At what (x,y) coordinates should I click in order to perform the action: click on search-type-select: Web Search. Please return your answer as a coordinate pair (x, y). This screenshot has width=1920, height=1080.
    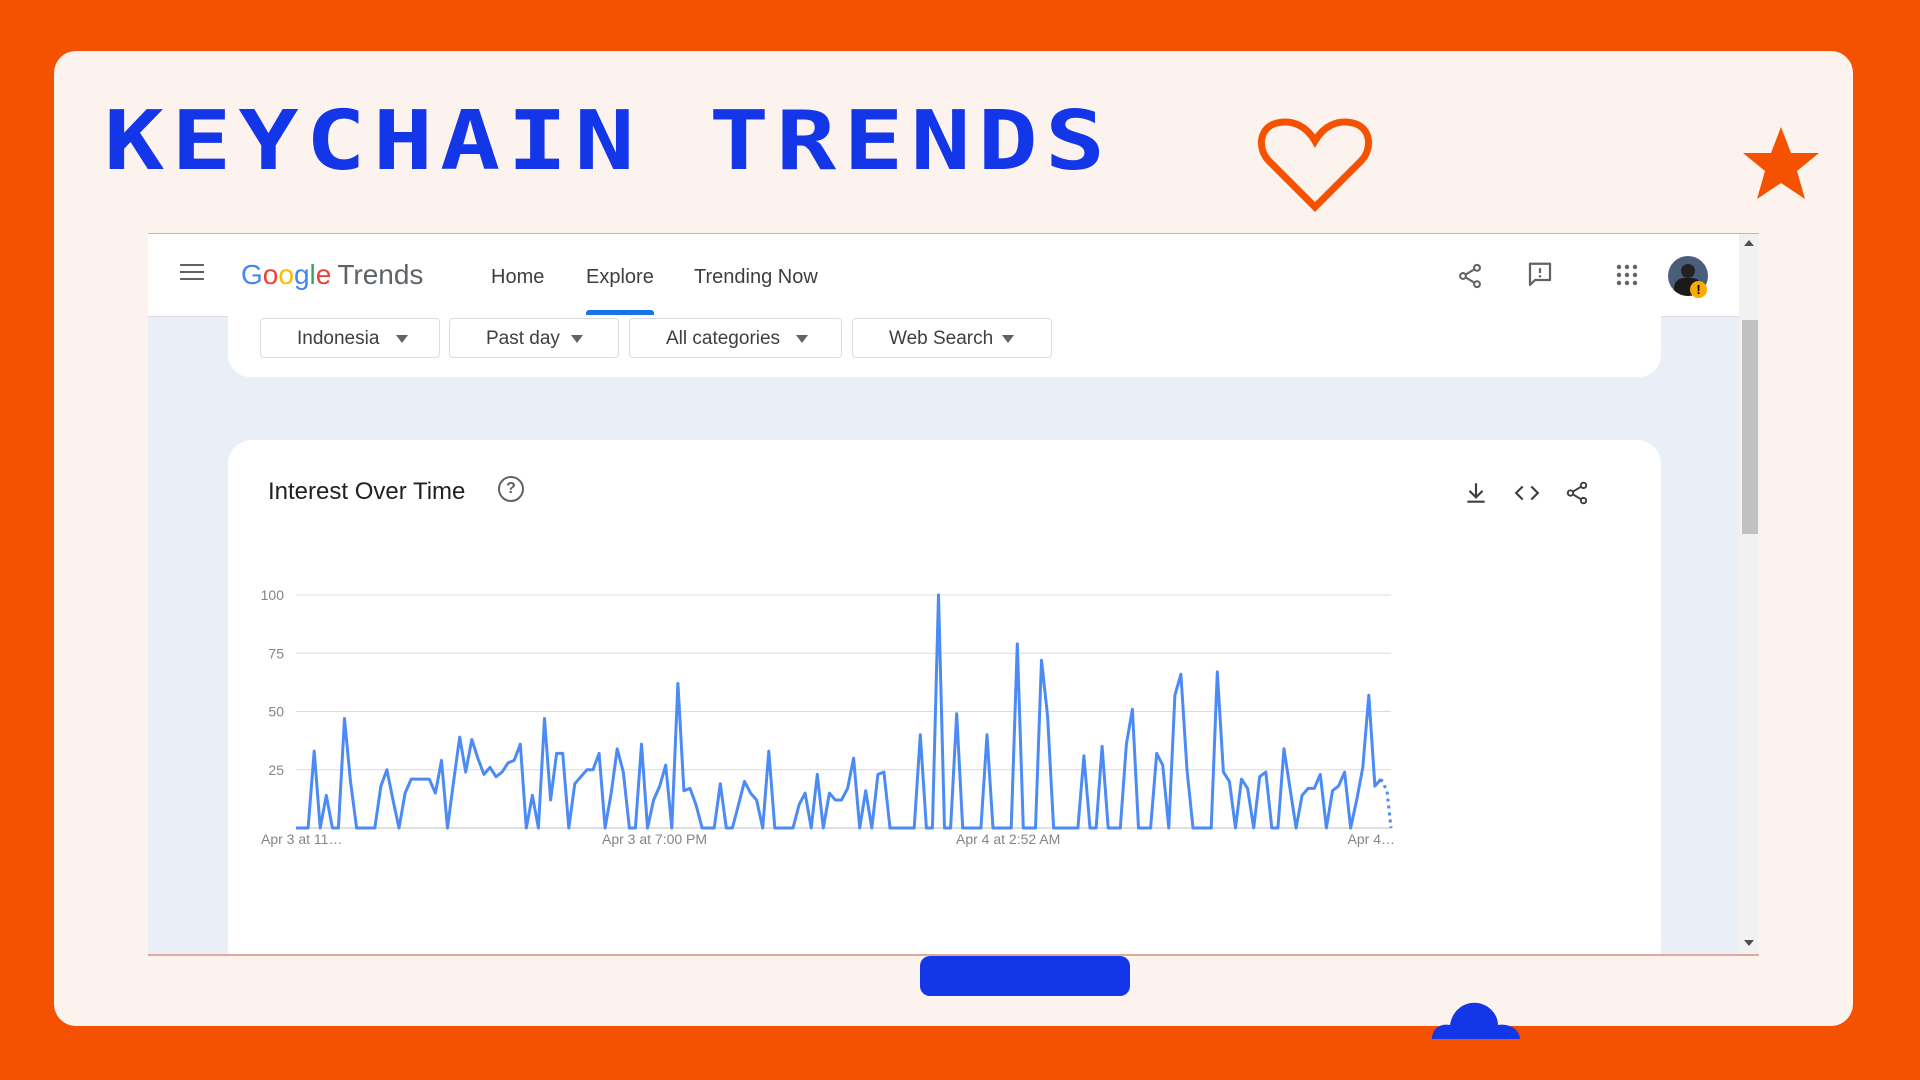
    Looking at the image, I should click on (952, 338).